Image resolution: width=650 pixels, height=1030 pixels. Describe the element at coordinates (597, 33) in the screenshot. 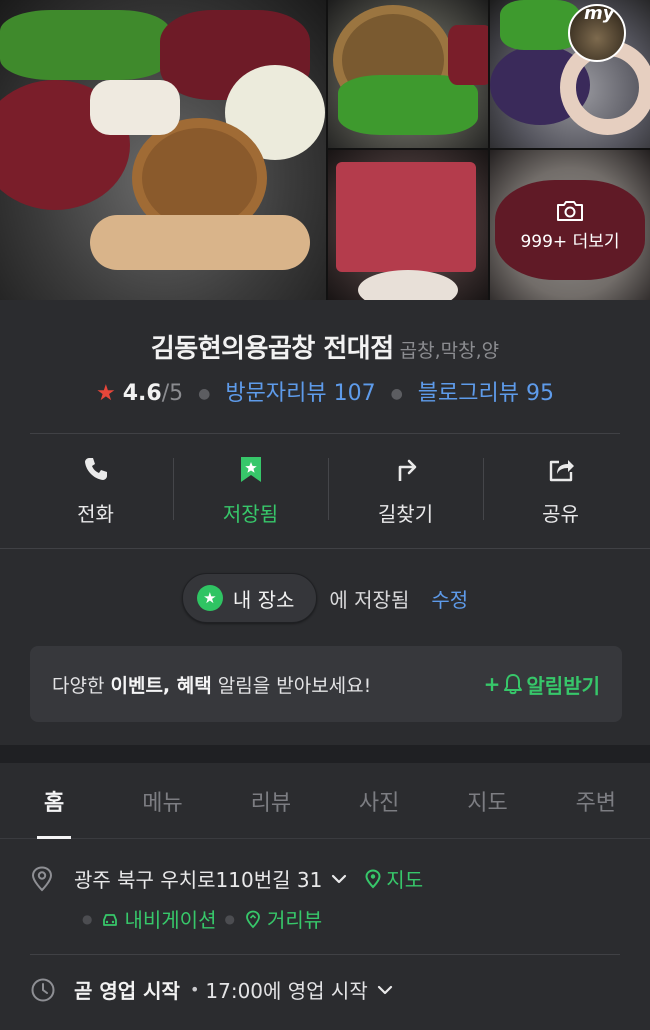

I see `my-badge: my` at that location.